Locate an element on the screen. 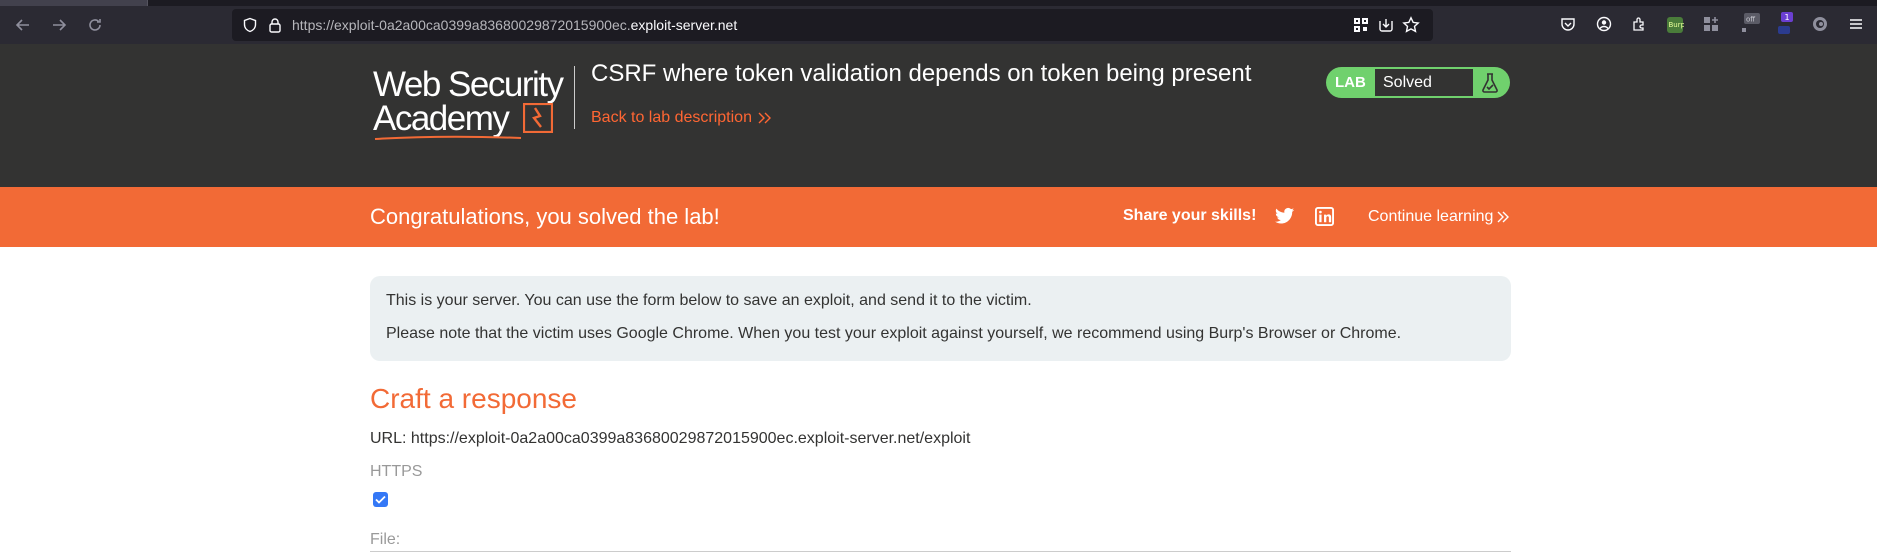 This screenshot has height=556, width=1877. reload-icon is located at coordinates (95, 25).